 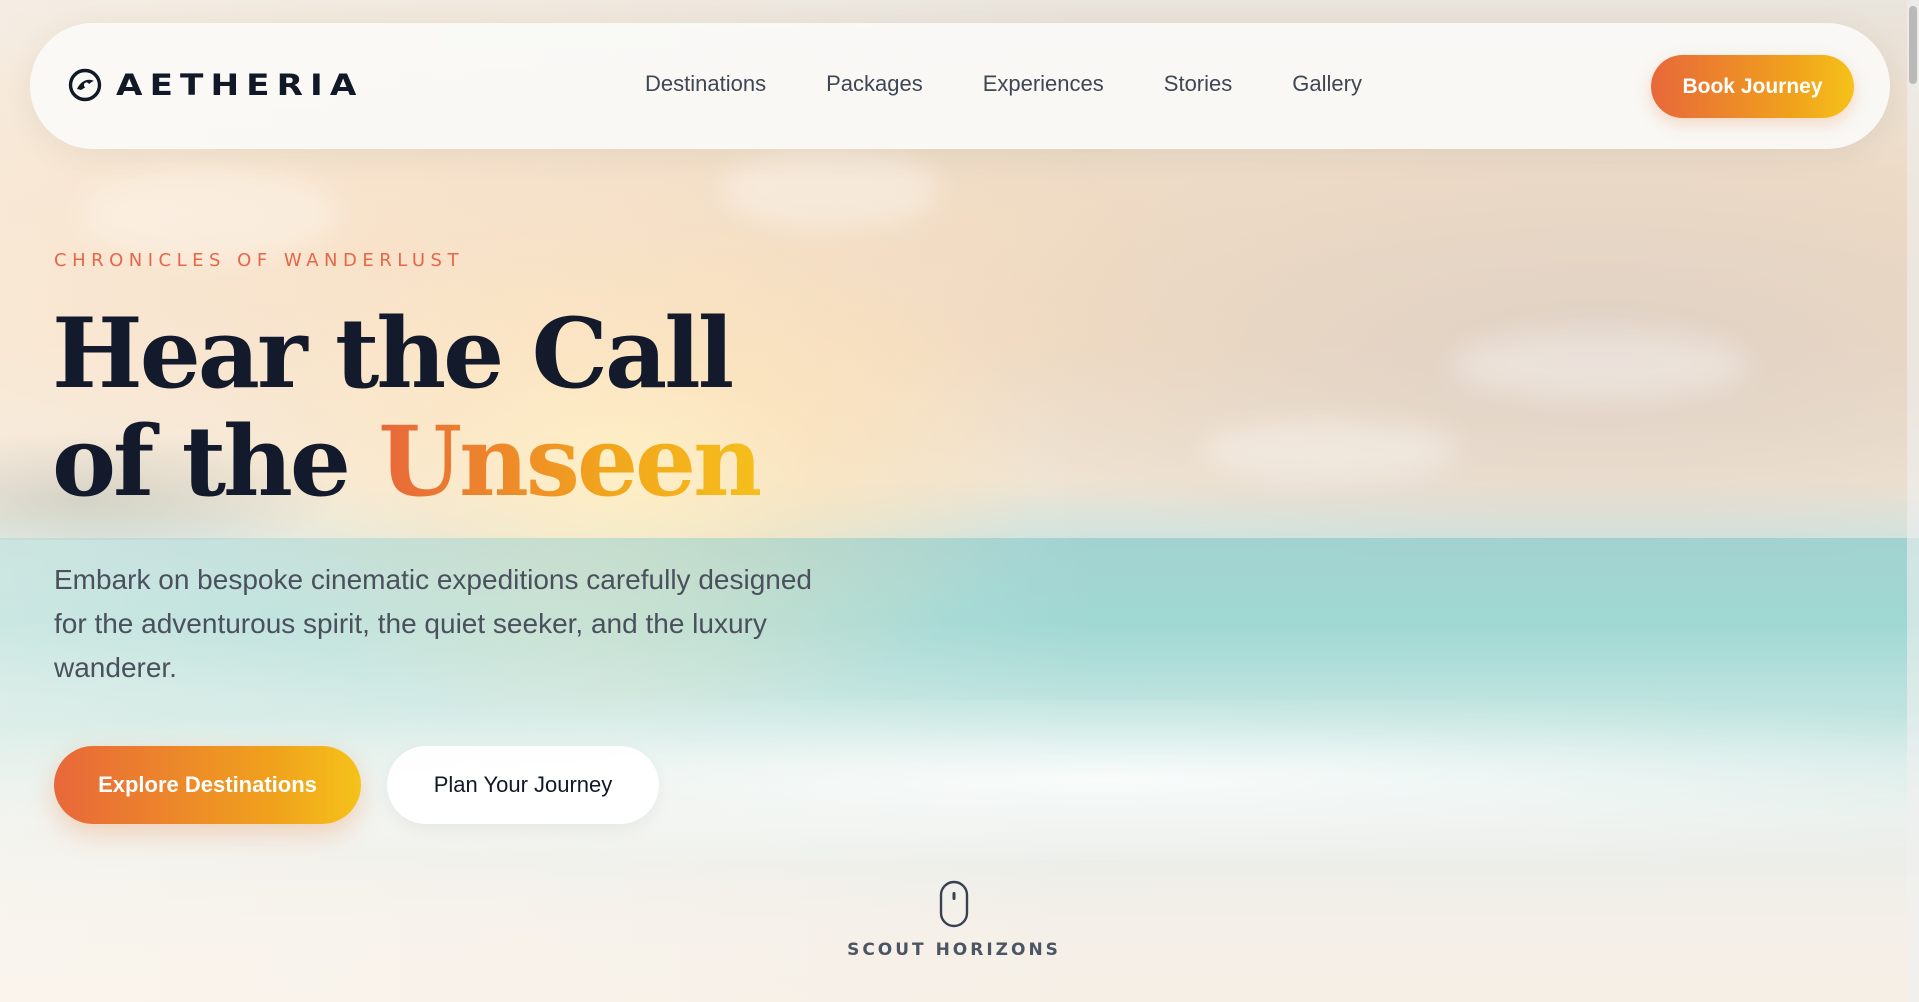 I want to click on scroll-cue-label: SCOUT HORIZONS, so click(x=954, y=950).